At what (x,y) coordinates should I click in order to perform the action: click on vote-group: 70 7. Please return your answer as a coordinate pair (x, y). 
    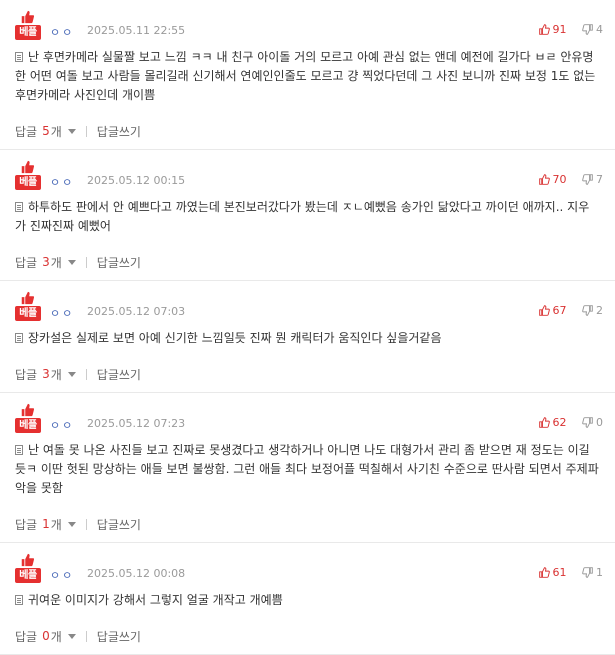
    Looking at the image, I should click on (565, 180).